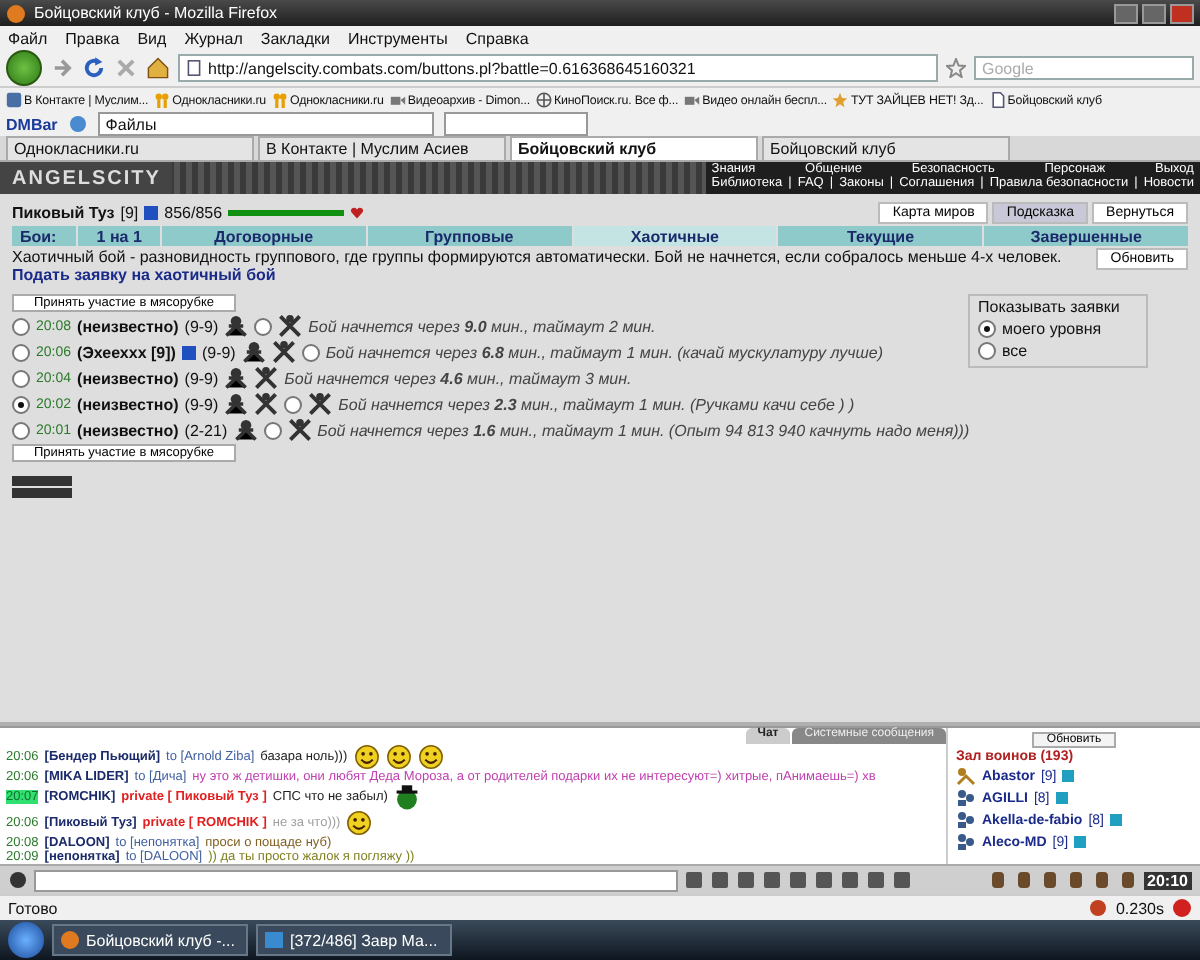 The height and width of the screenshot is (960, 1200). I want to click on stop-sign-icon, so click(1182, 908).